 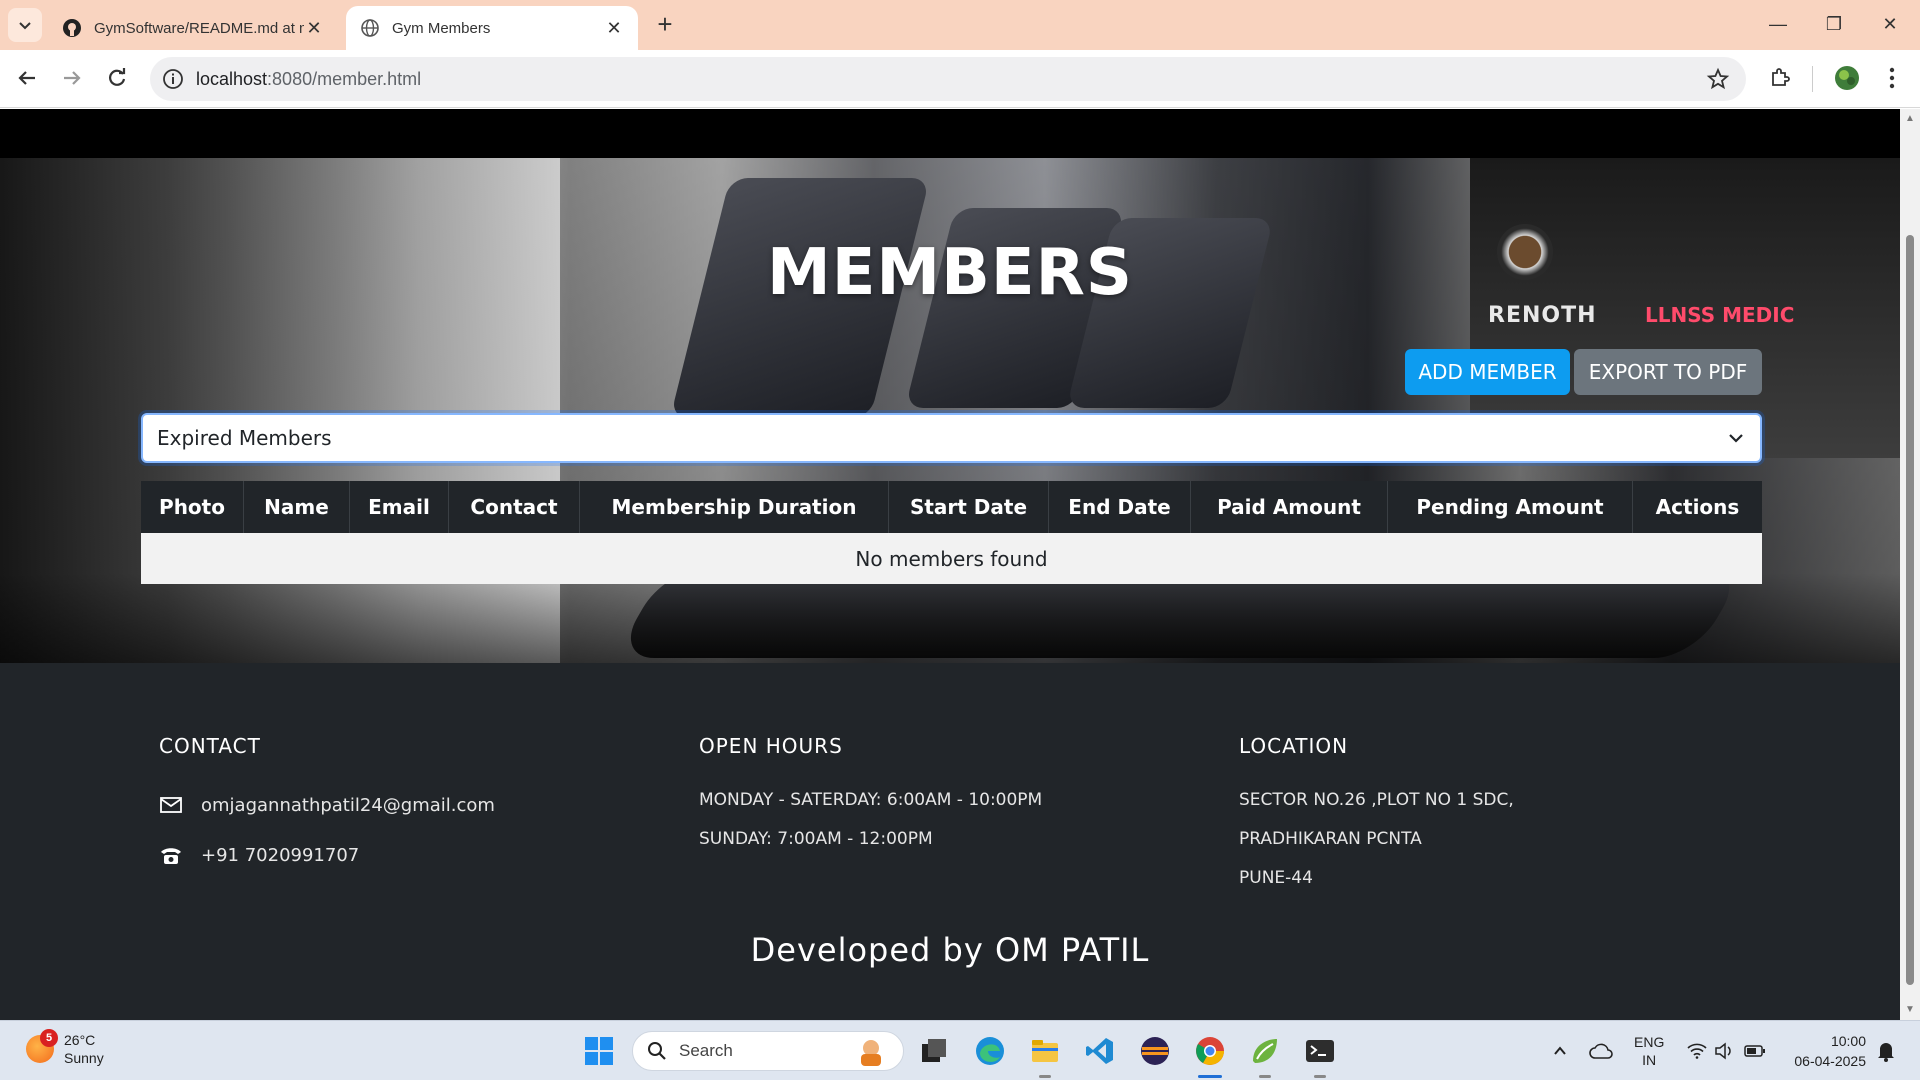 What do you see at coordinates (1910, 119) in the screenshot?
I see `scroll-up-arrow: ▲` at bounding box center [1910, 119].